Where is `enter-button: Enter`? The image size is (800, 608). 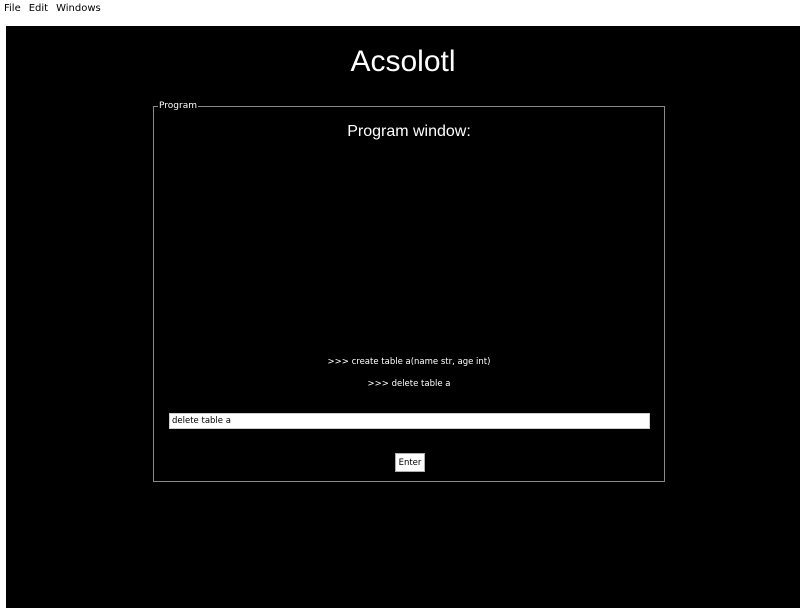 enter-button: Enter is located at coordinates (410, 462).